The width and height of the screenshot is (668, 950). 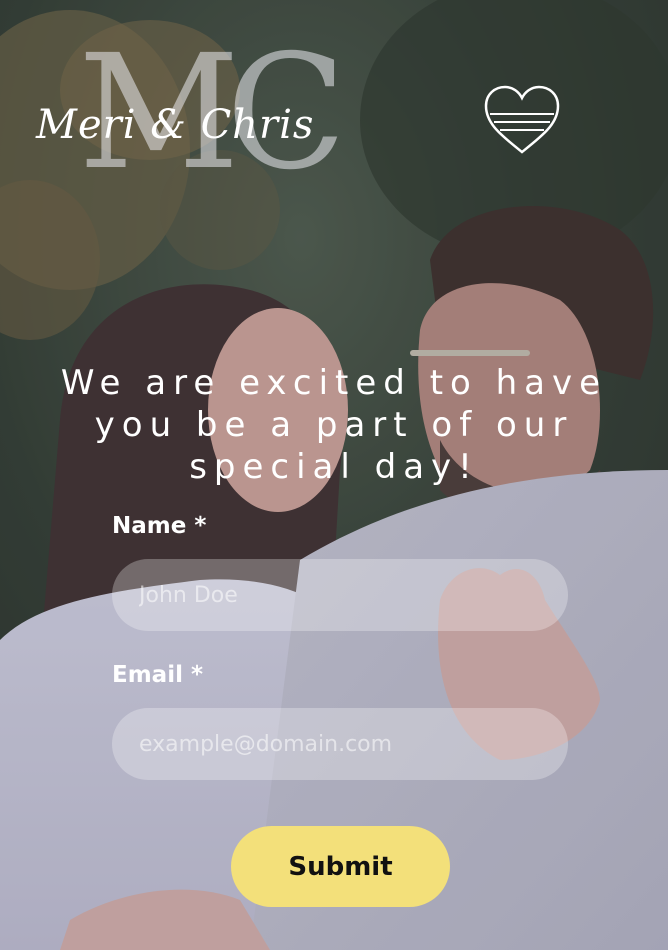 What do you see at coordinates (175, 125) in the screenshot?
I see `logo-names: Meri & Chris` at bounding box center [175, 125].